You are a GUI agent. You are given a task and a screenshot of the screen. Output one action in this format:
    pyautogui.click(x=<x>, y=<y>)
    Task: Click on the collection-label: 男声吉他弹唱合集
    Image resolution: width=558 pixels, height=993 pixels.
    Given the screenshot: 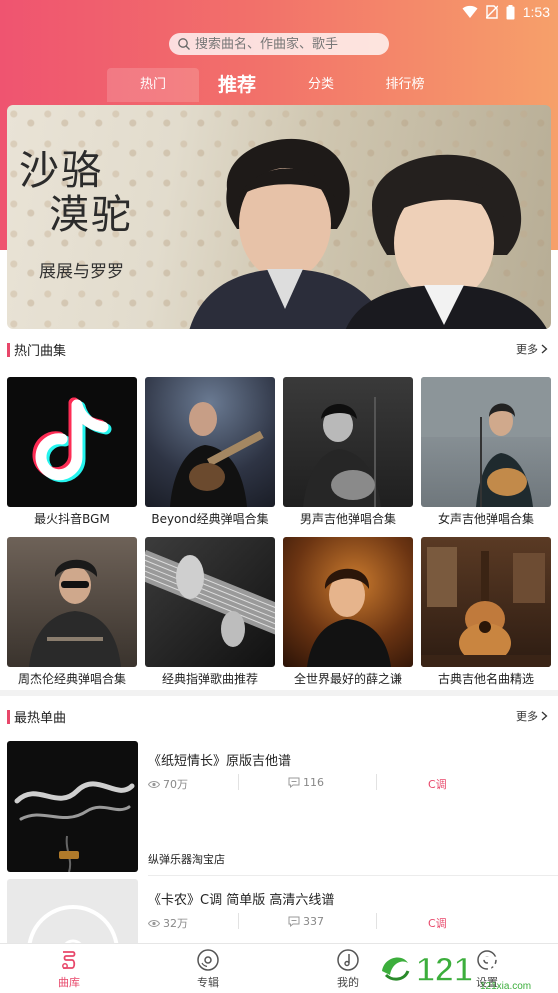 What is the action you would take?
    pyautogui.click(x=347, y=519)
    